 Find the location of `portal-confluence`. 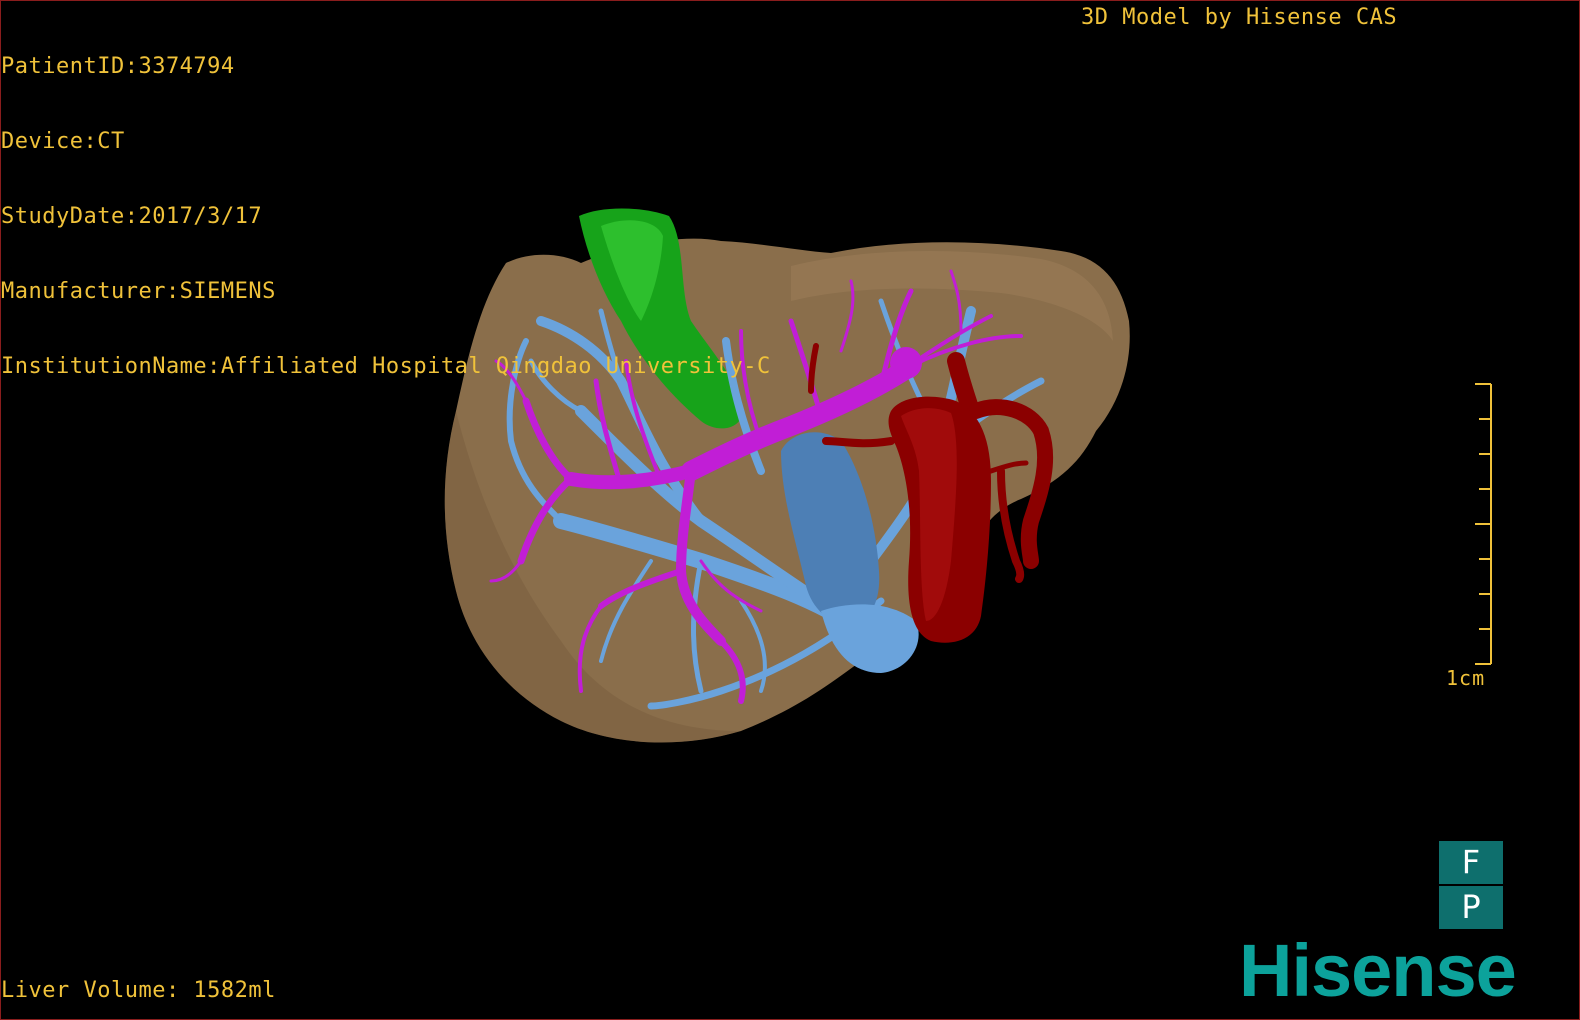

portal-confluence is located at coordinates (906, 363).